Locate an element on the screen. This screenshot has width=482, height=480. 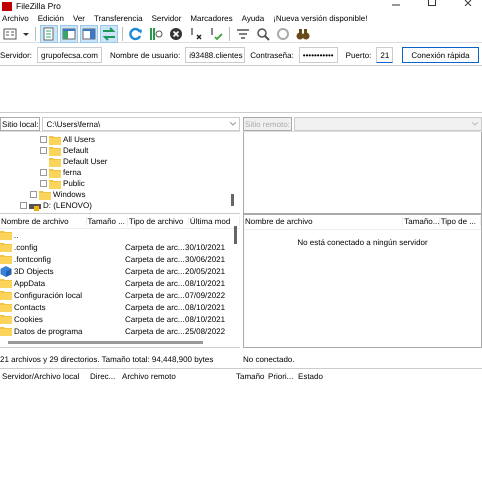
menu-item: Ayuda is located at coordinates (253, 18).